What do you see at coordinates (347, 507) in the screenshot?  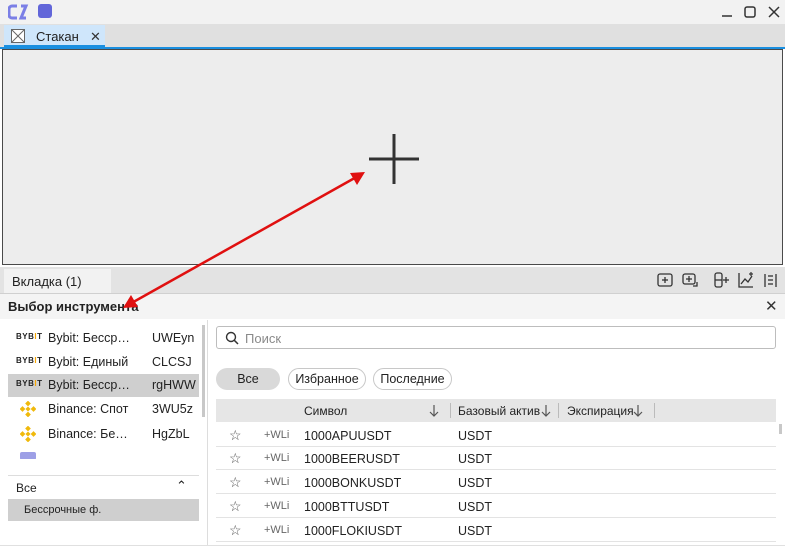 I see `symbol-cell: 1000BTTUSDT` at bounding box center [347, 507].